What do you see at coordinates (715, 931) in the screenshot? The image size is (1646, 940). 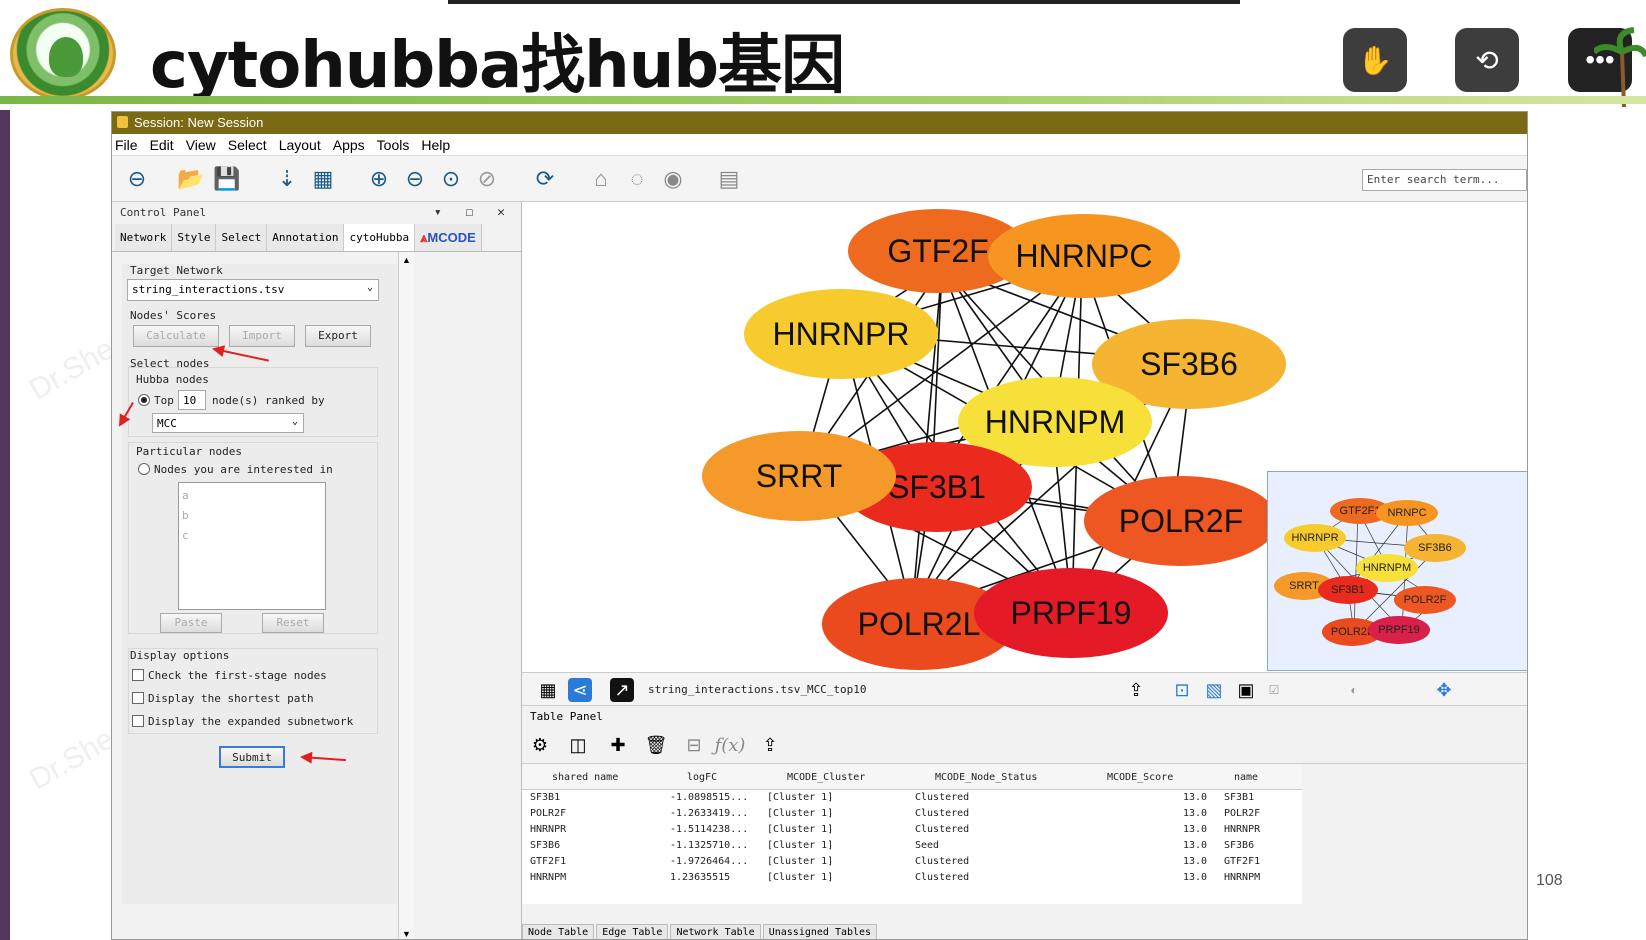 I see `tab-network-table: Network Table` at bounding box center [715, 931].